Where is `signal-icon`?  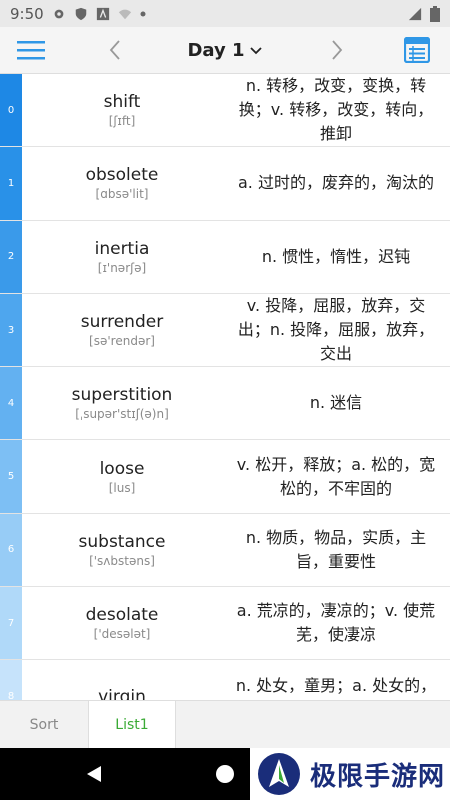 signal-icon is located at coordinates (415, 13).